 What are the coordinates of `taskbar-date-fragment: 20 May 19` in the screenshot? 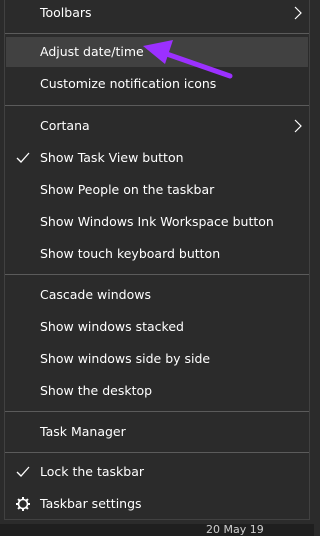 It's located at (235, 530).